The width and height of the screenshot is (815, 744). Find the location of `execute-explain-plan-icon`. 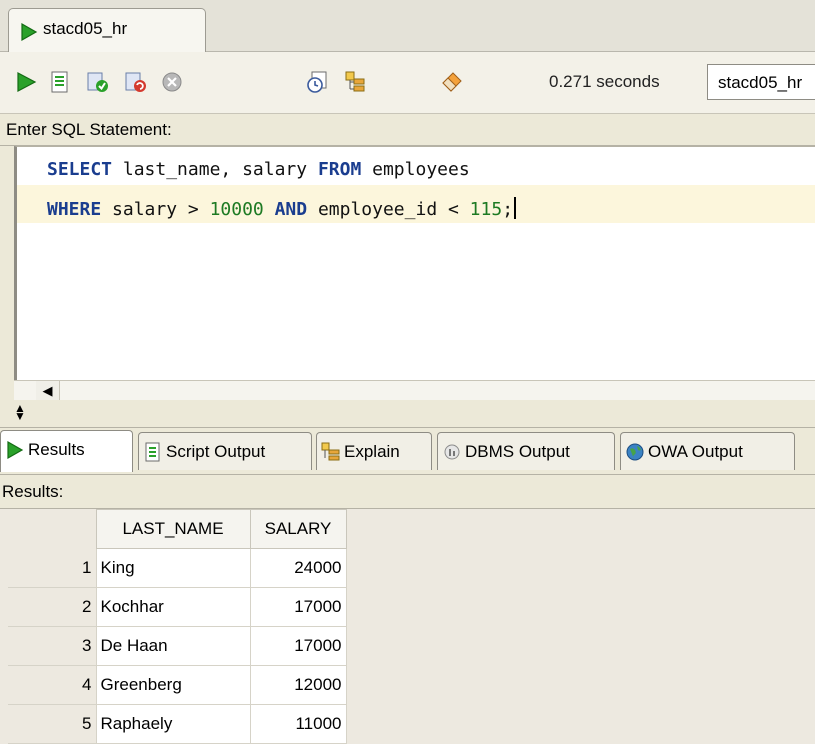

execute-explain-plan-icon is located at coordinates (356, 82).